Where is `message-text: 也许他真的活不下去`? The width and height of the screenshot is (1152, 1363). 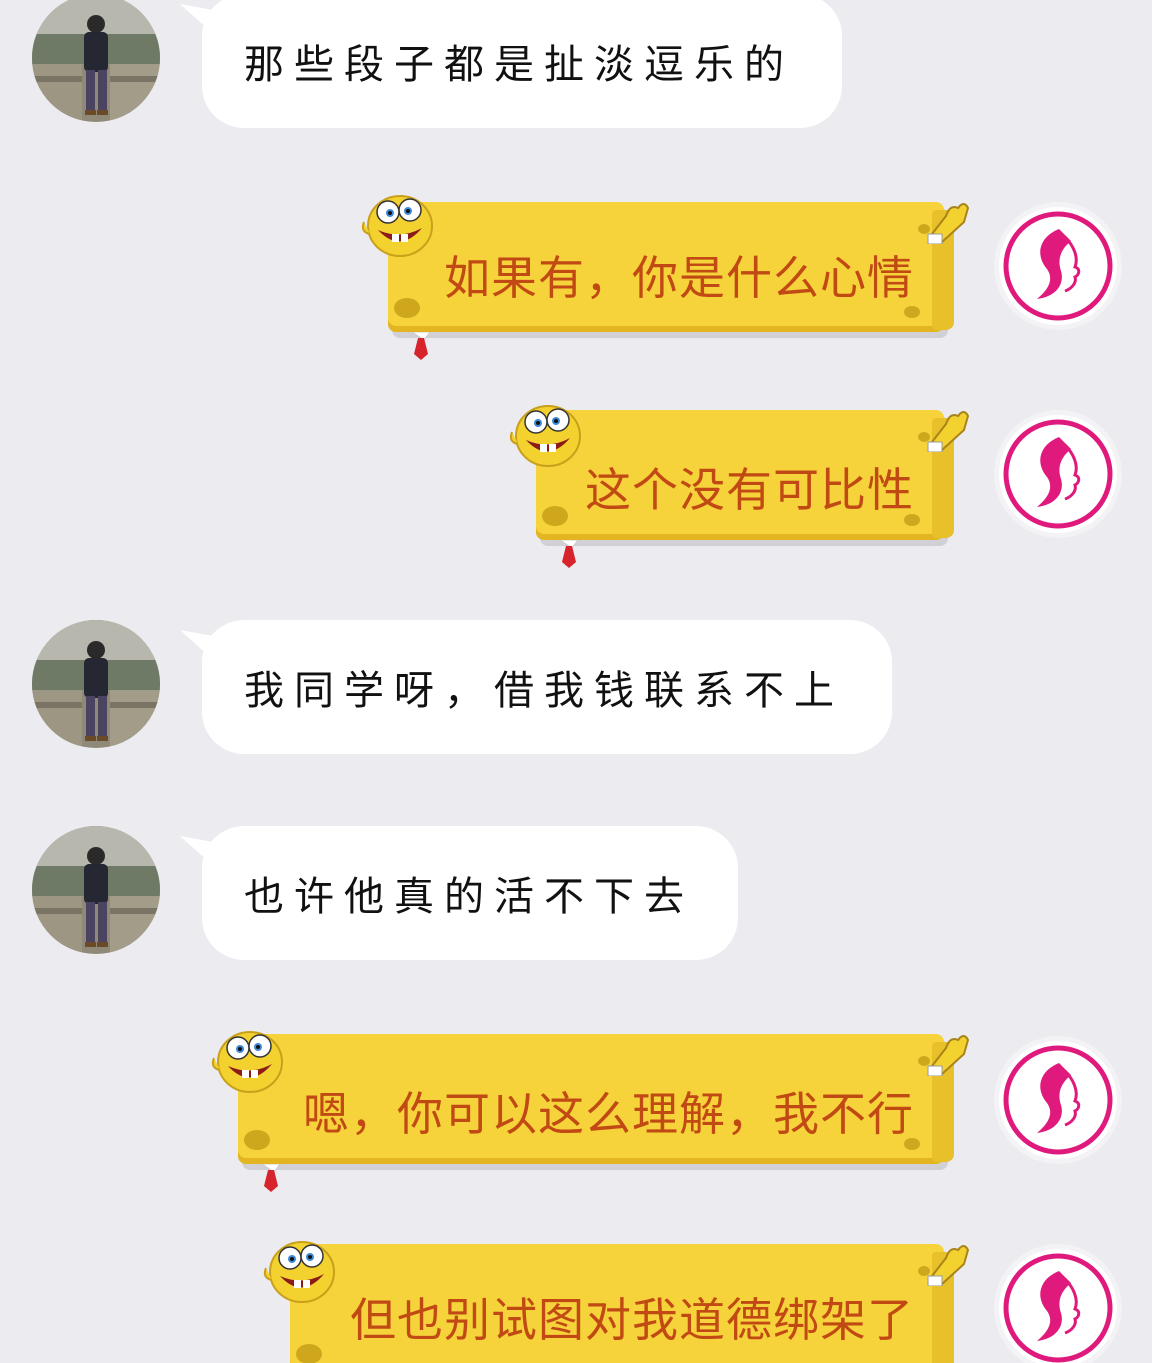
message-text: 也许他真的活不下去 is located at coordinates (469, 897).